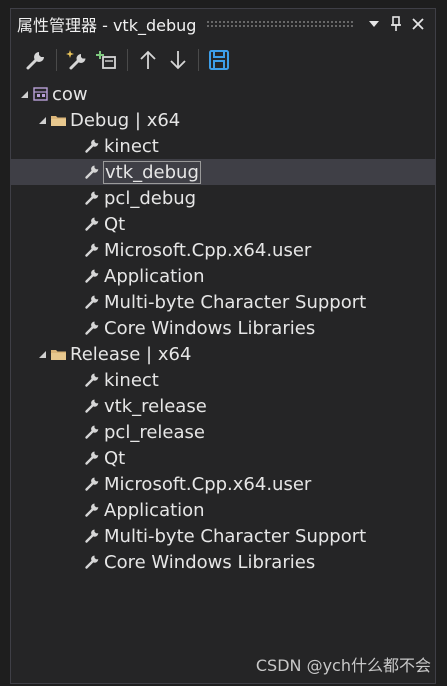 This screenshot has width=447, height=686. Describe the element at coordinates (152, 172) in the screenshot. I see `tree-item-label: vtk_debug` at that location.